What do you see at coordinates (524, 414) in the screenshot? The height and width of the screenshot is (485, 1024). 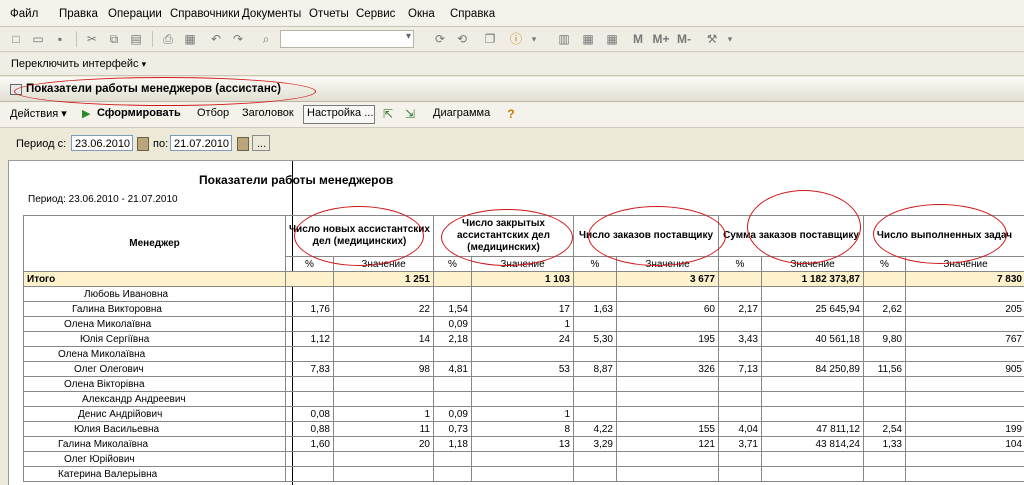 I see `table-row: Денис Андрійович0,0810,091` at bounding box center [524, 414].